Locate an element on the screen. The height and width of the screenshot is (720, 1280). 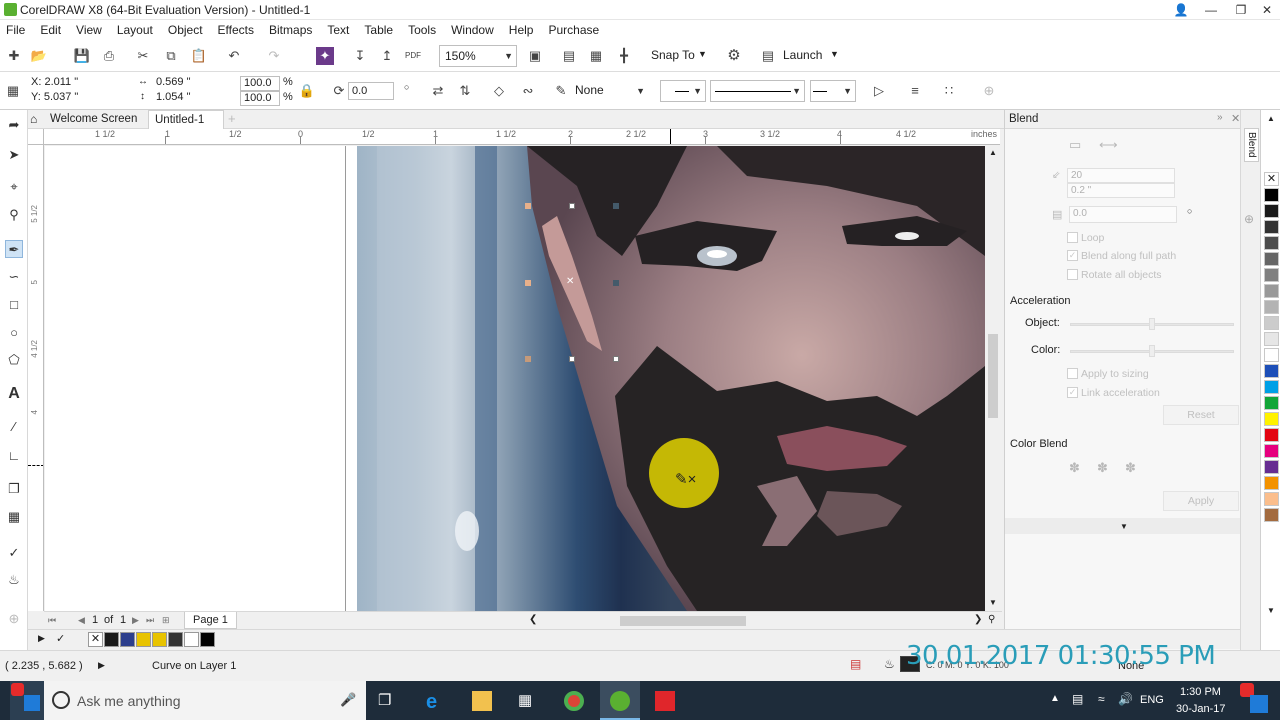
mirror-vertical-icon: ⇅ is located at coordinates (465, 91).